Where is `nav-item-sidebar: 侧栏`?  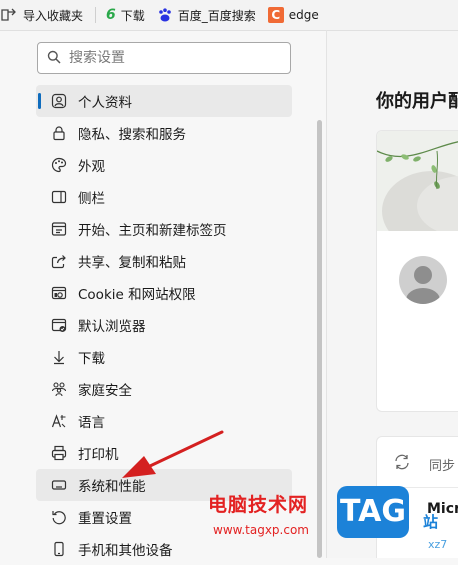 nav-item-sidebar: 侧栏 is located at coordinates (164, 197).